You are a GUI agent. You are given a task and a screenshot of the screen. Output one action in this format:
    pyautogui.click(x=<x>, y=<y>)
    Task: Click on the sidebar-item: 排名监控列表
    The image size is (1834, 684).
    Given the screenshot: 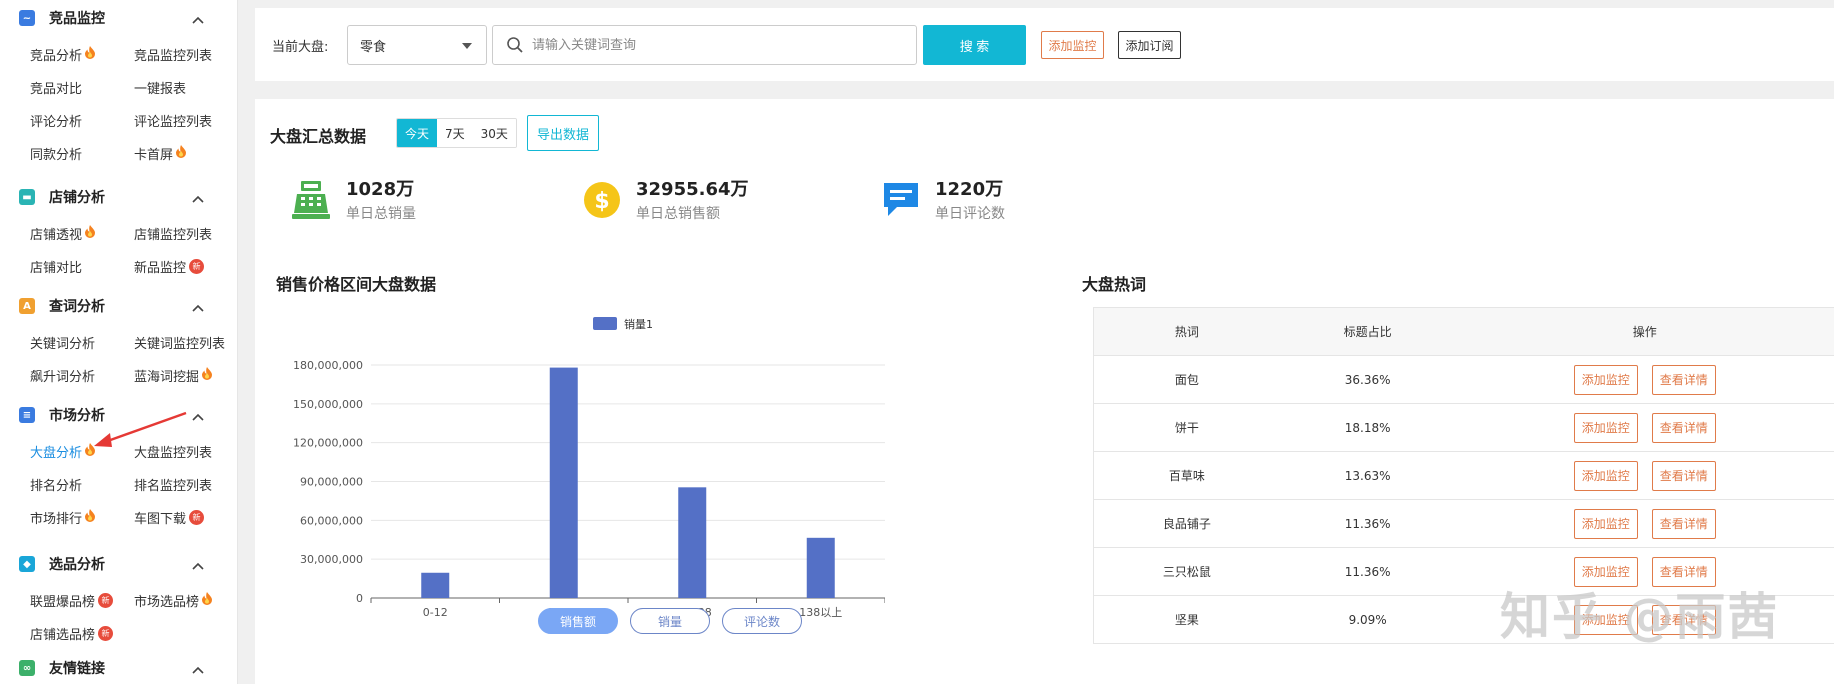 What is the action you would take?
    pyautogui.click(x=173, y=484)
    